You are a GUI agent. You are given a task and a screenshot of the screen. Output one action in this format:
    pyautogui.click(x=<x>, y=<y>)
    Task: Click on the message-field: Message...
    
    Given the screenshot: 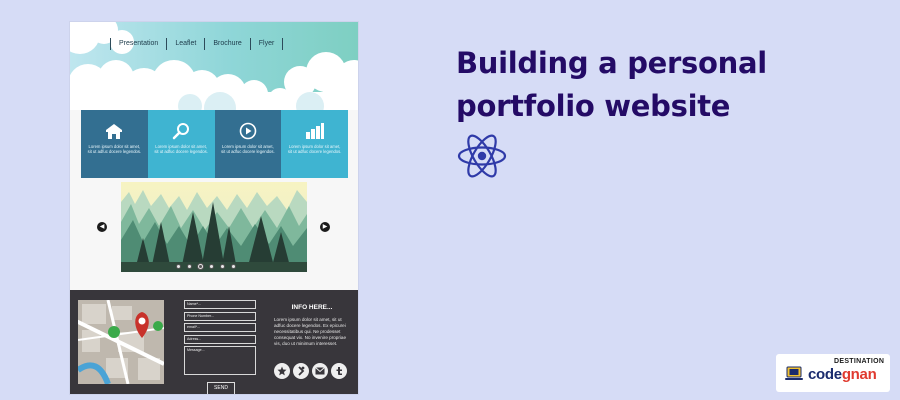 What is the action you would take?
    pyautogui.click(x=220, y=360)
    